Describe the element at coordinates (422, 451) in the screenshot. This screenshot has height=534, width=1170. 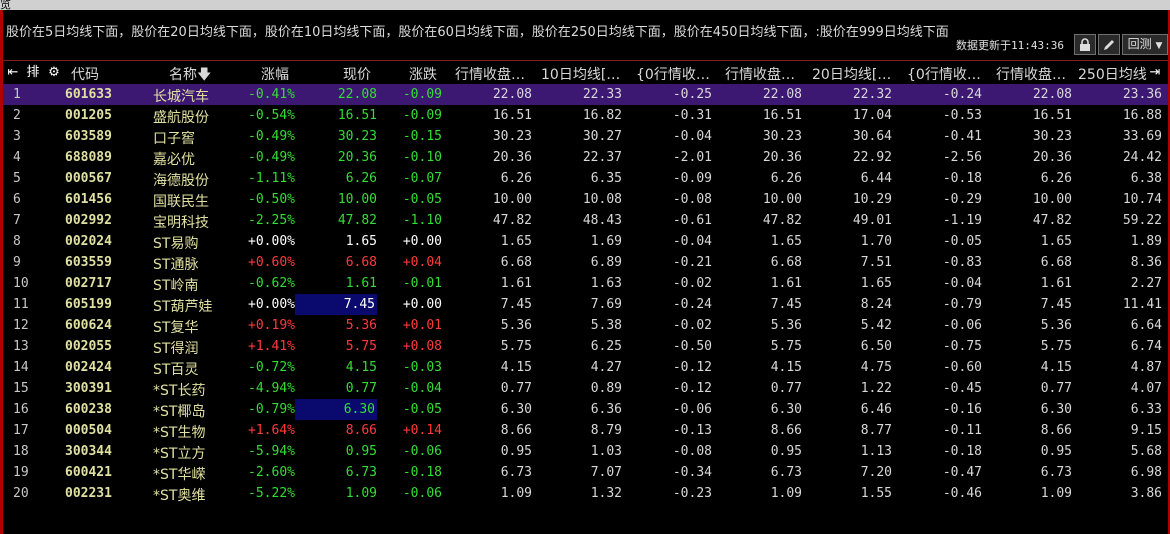
I see `cell-chg: -0.06` at that location.